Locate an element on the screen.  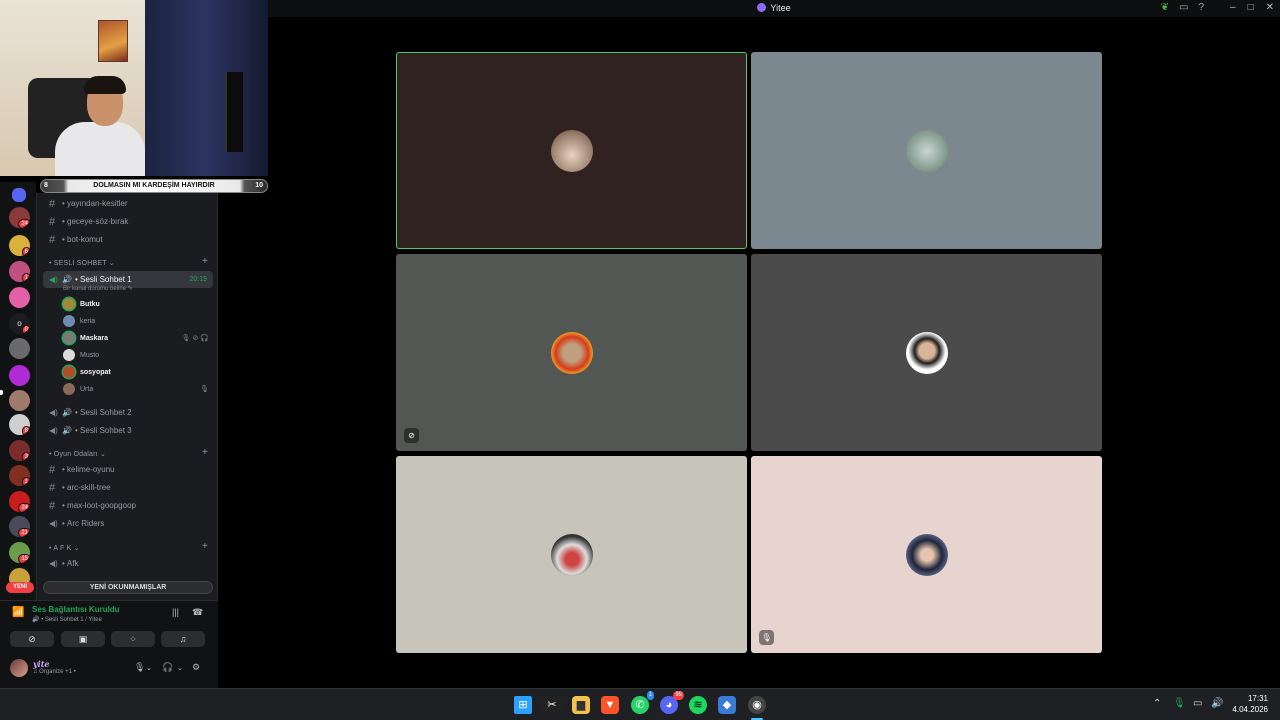
channel-max-loot-goopgoop: # • max-loot-goopgoop is located at coordinates (128, 505).